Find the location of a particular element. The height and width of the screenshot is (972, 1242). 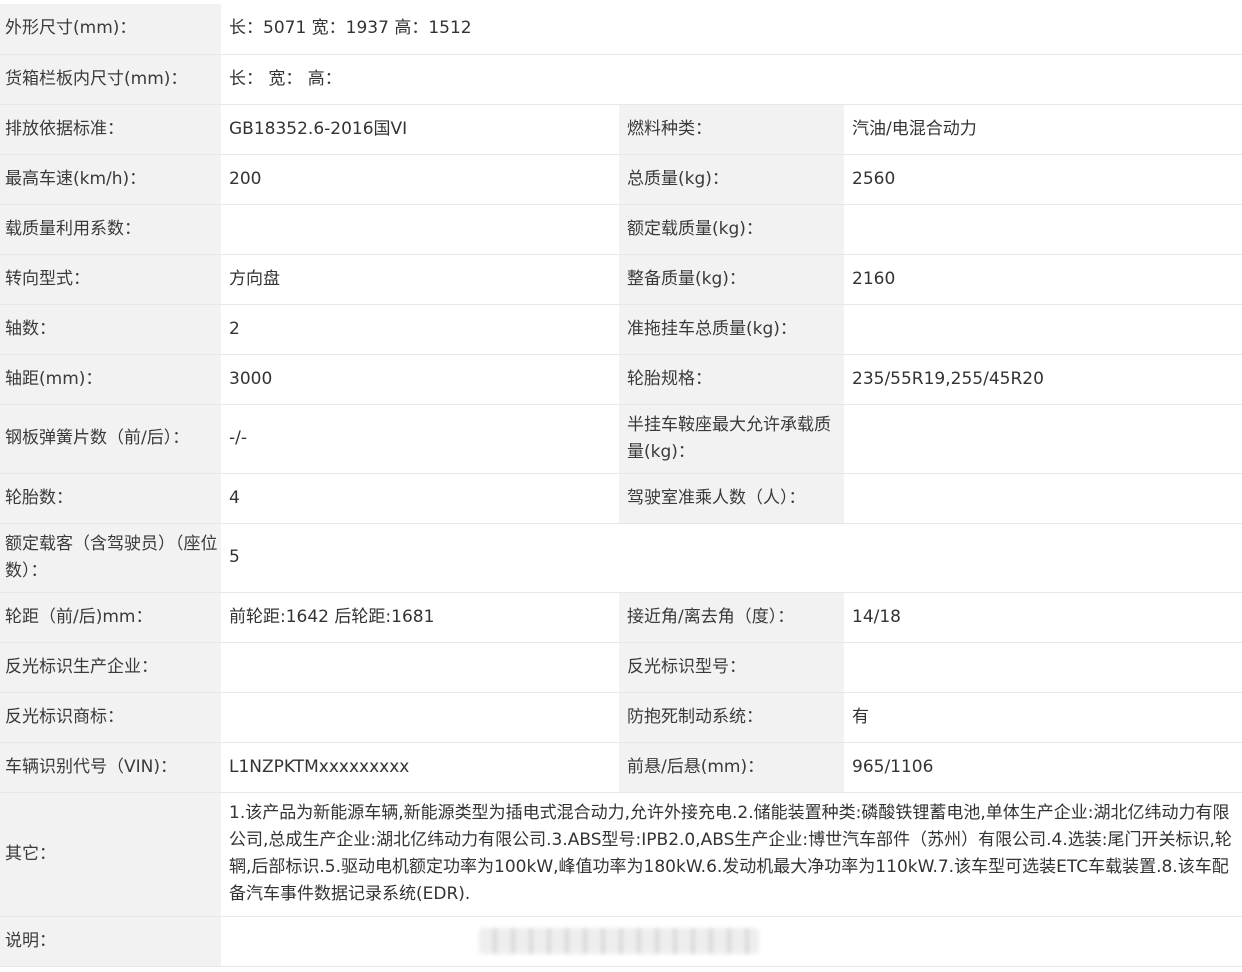

table-row: 货箱栏板内尺寸(mm)： 长： 宽： 高： is located at coordinates (621, 79).